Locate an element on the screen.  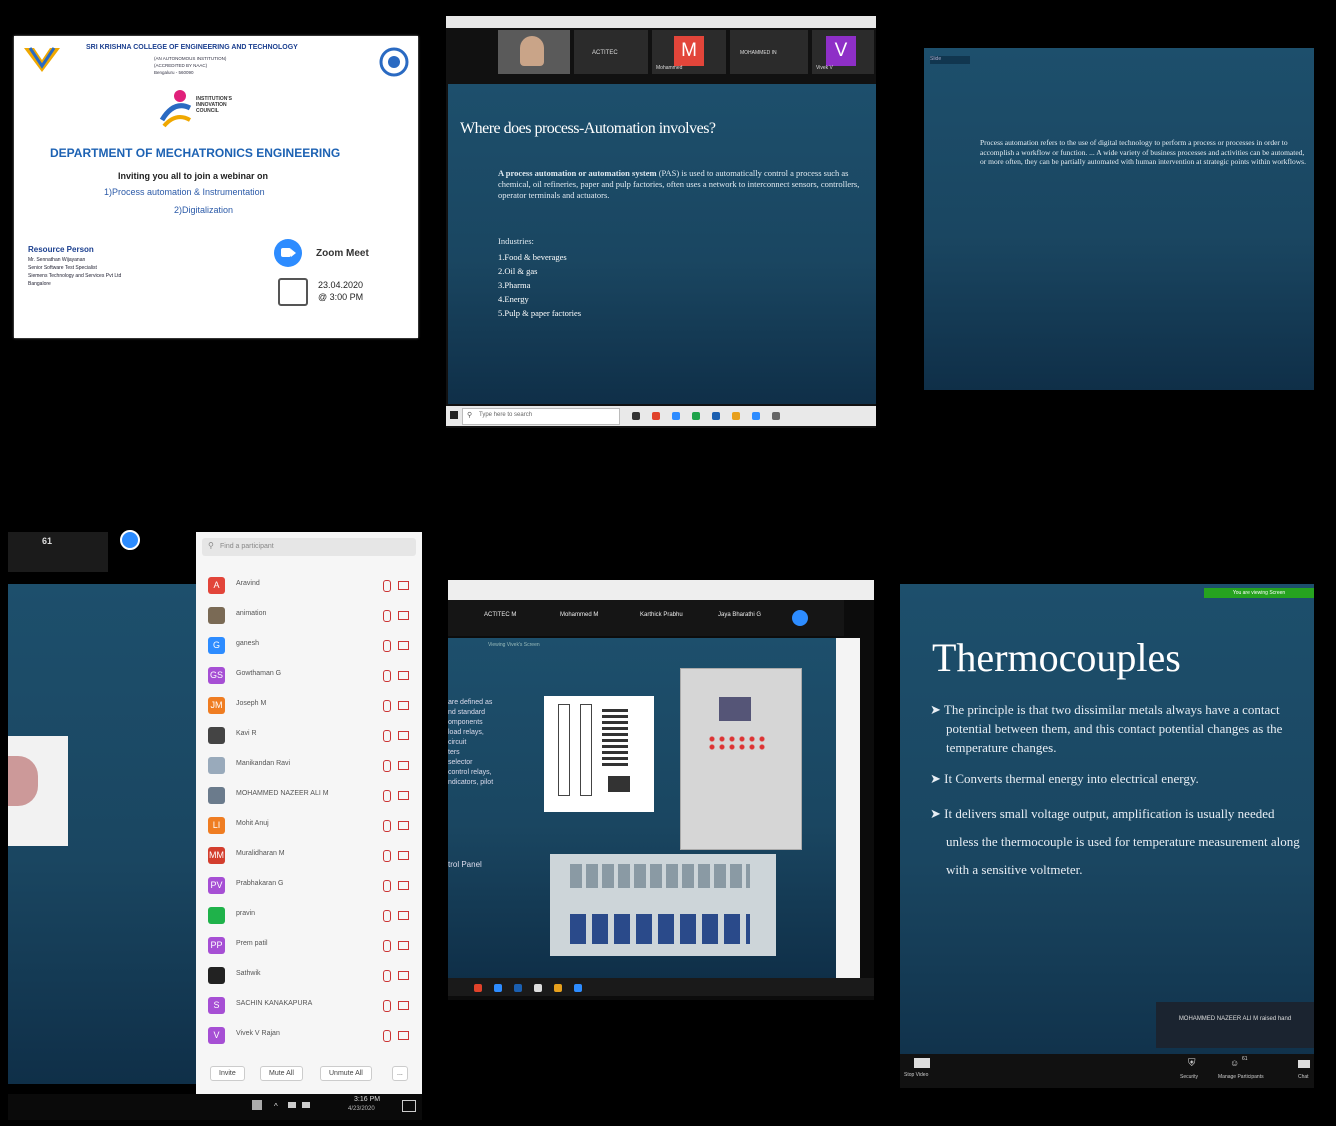
zoom-share-icon is located at coordinates (130, 540).